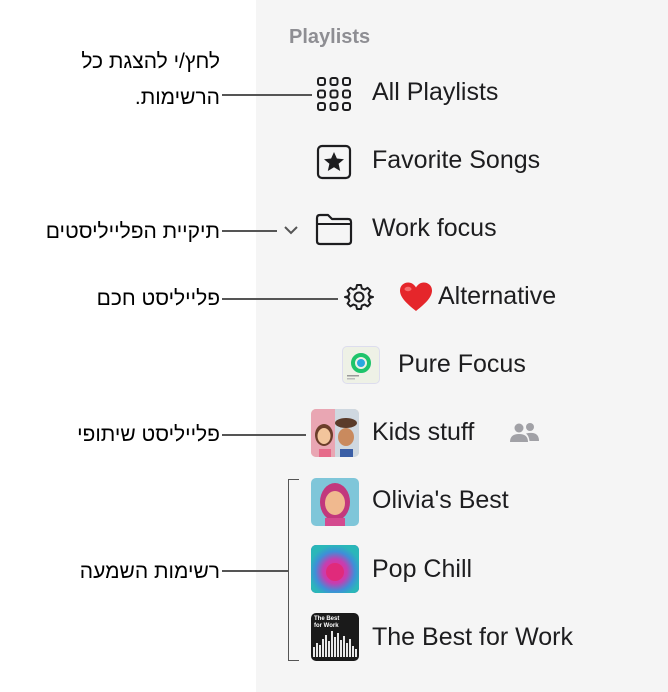  What do you see at coordinates (359, 297) in the screenshot?
I see `gear-icon` at bounding box center [359, 297].